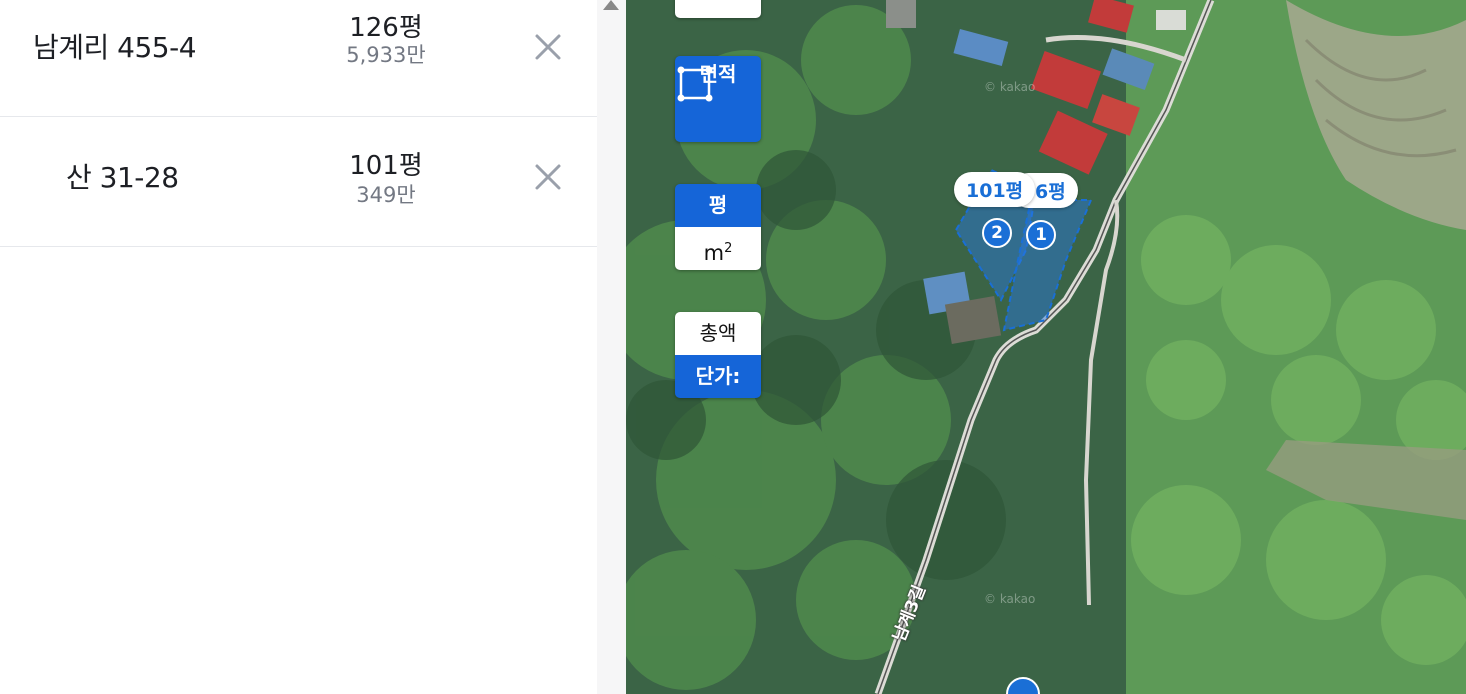  I want to click on total-price-button: 총액, so click(718, 333).